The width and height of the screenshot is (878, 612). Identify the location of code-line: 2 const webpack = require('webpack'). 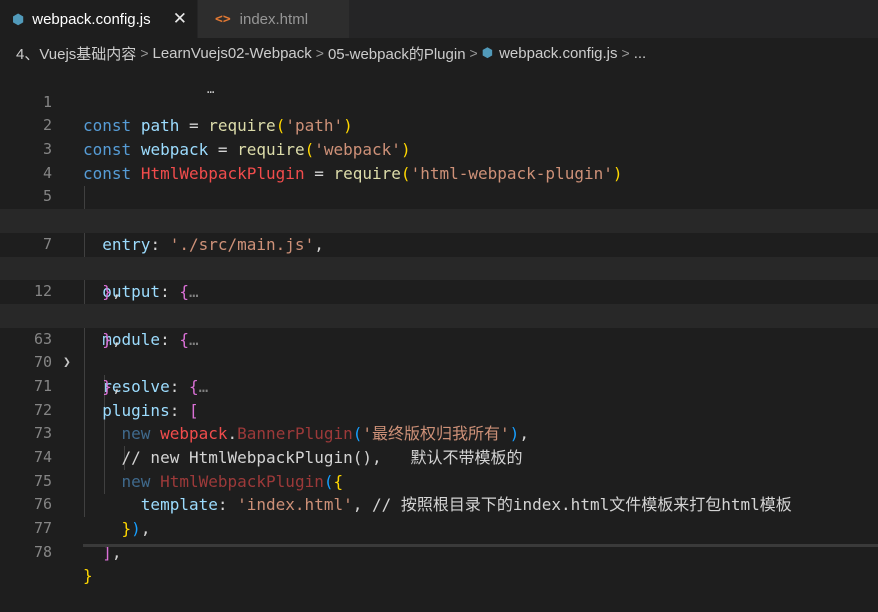
(439, 125).